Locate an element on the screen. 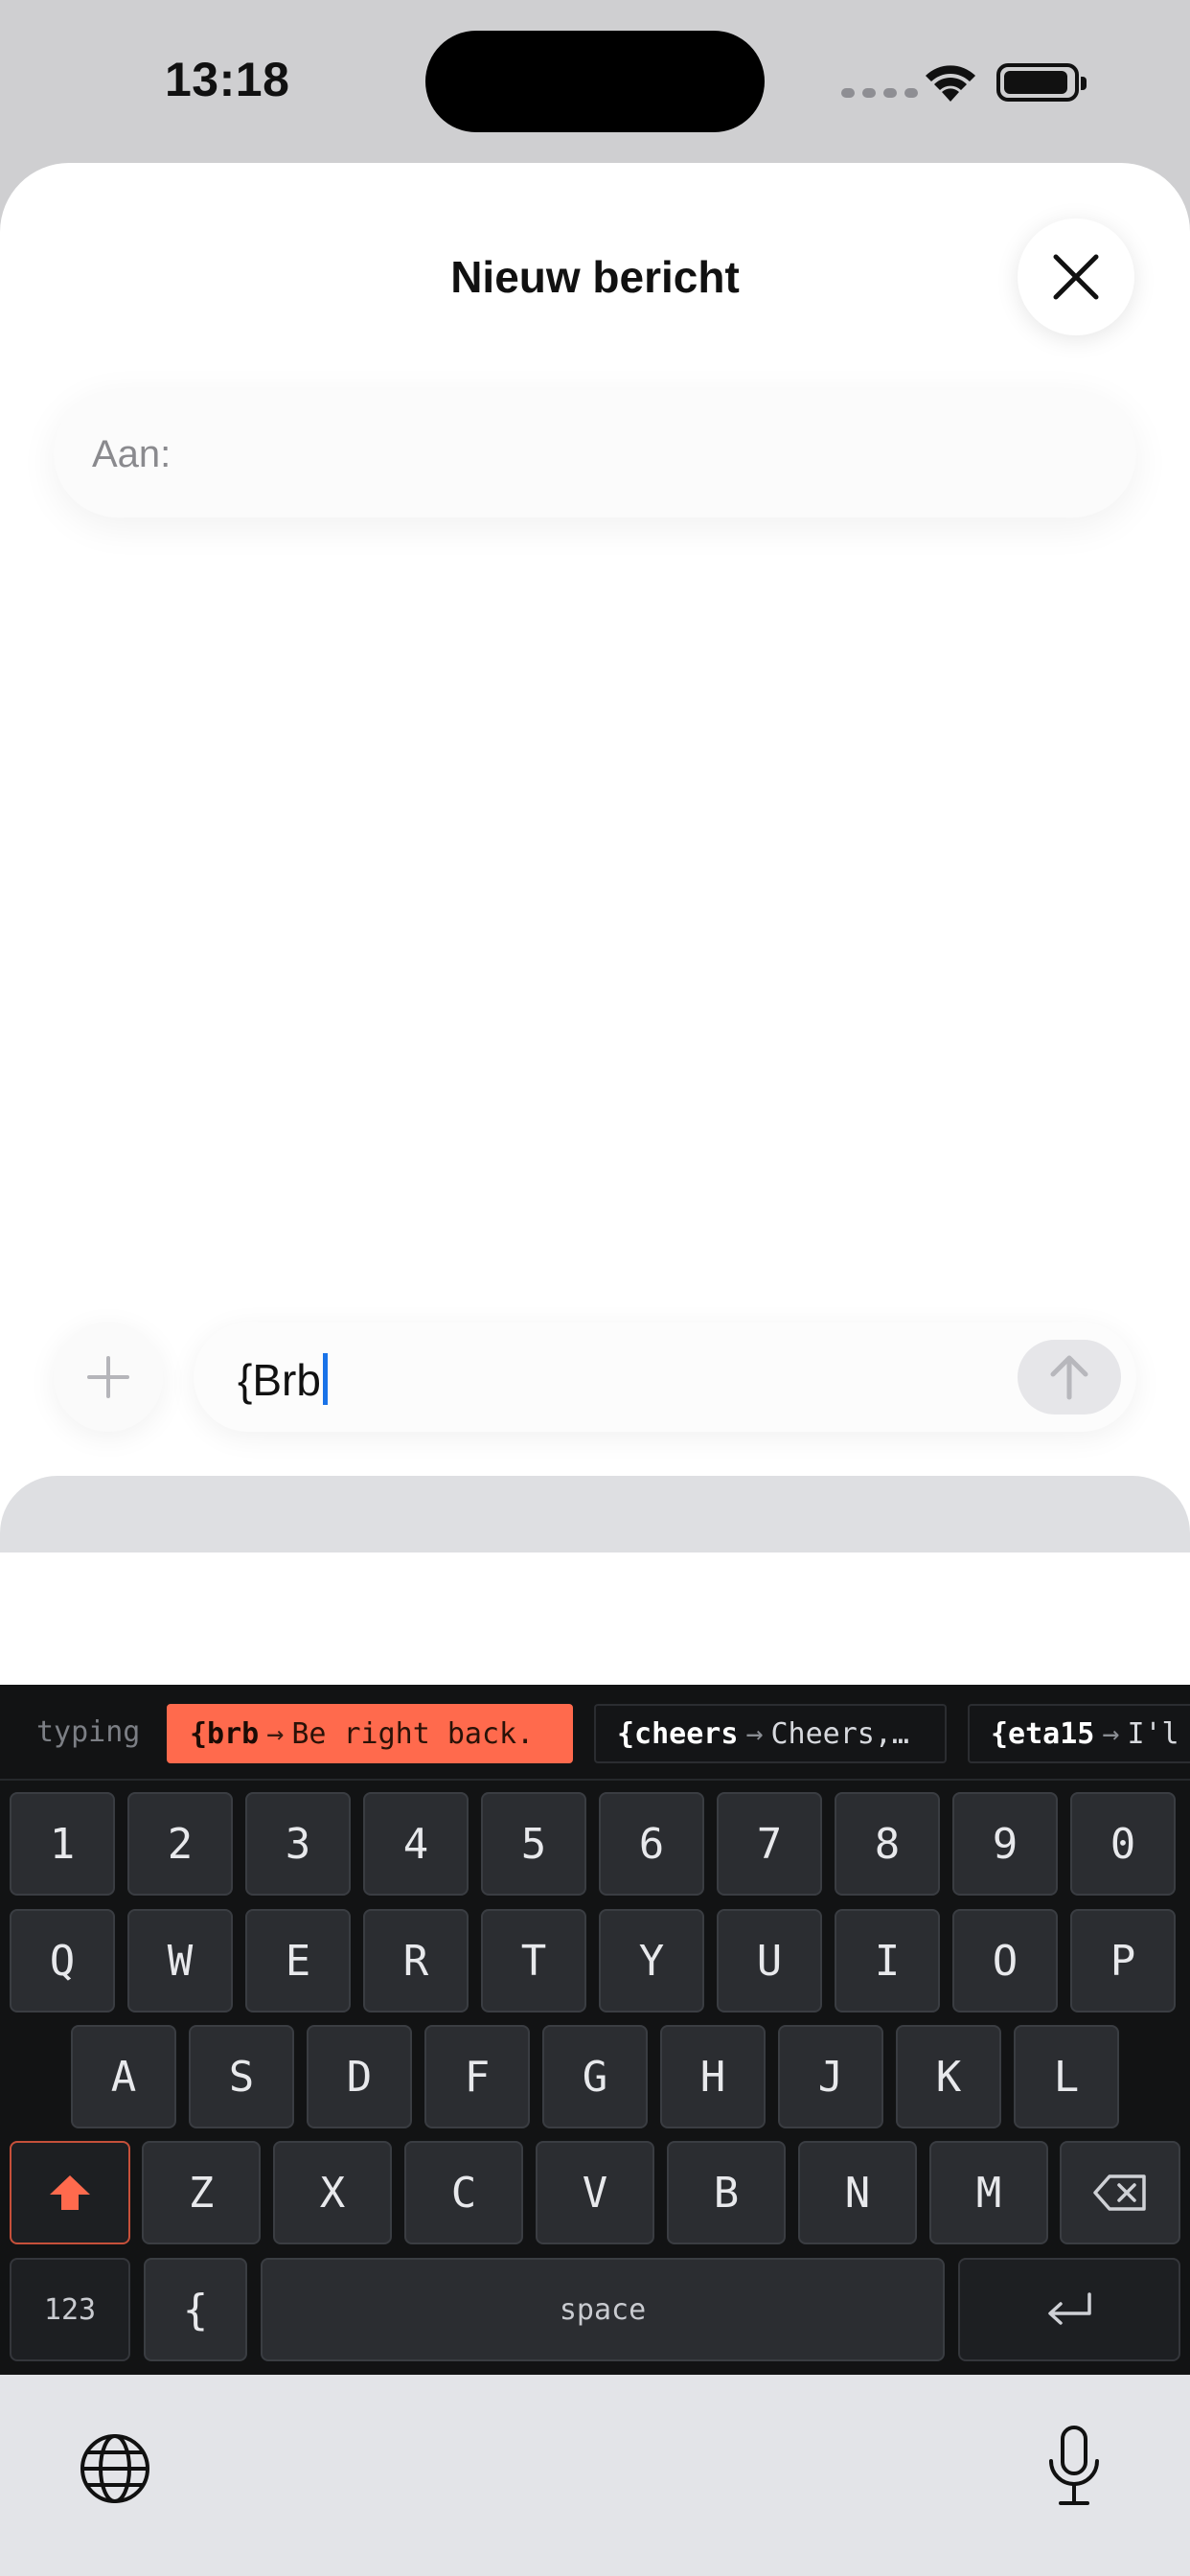 Image resolution: width=1190 pixels, height=2576 pixels. backspace-icon is located at coordinates (1120, 2192).